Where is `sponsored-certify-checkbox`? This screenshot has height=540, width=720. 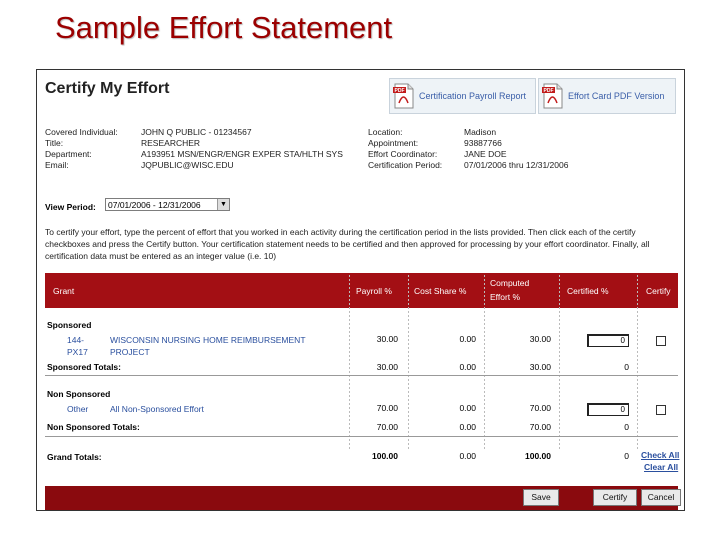
sponsored-certify-checkbox is located at coordinates (661, 341).